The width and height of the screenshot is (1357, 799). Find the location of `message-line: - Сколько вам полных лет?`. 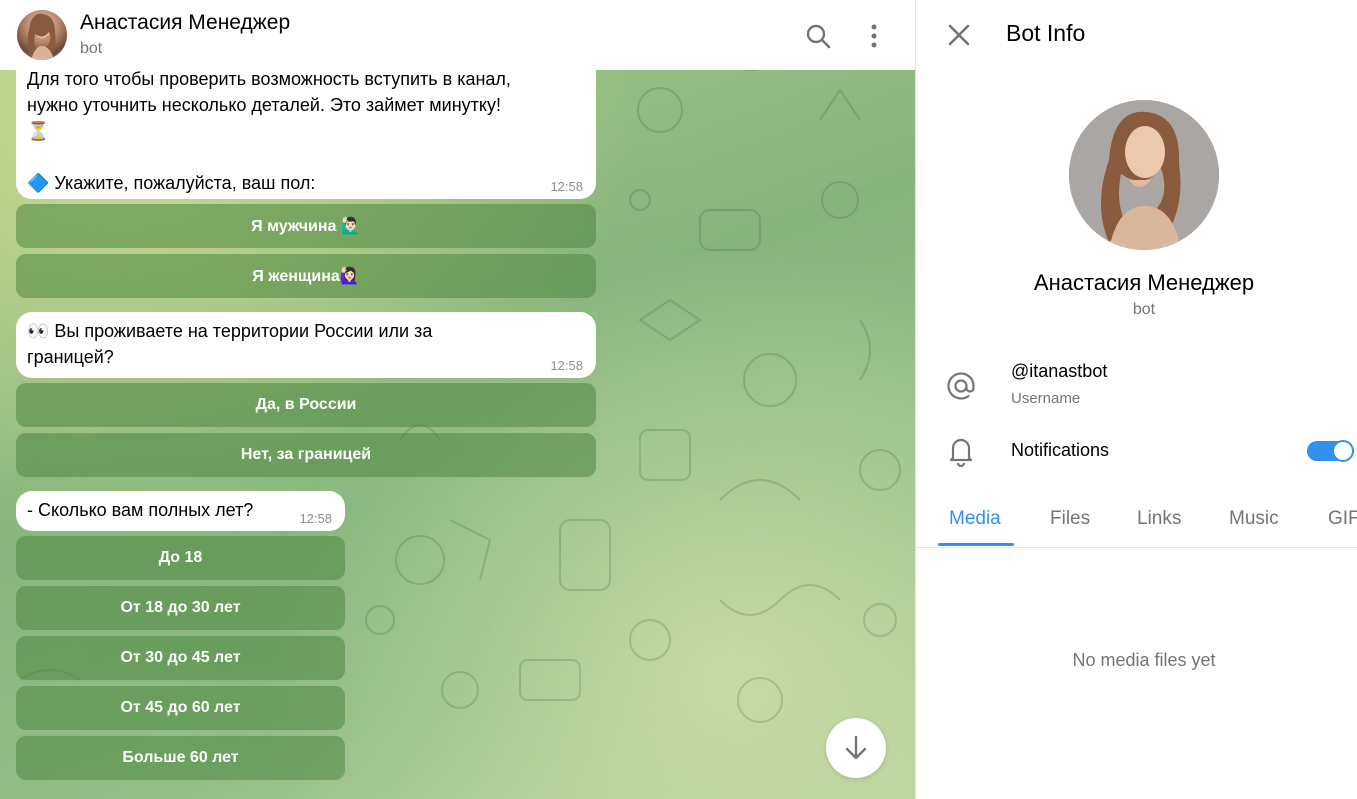

message-line: - Сколько вам полных лет? is located at coordinates (140, 510).